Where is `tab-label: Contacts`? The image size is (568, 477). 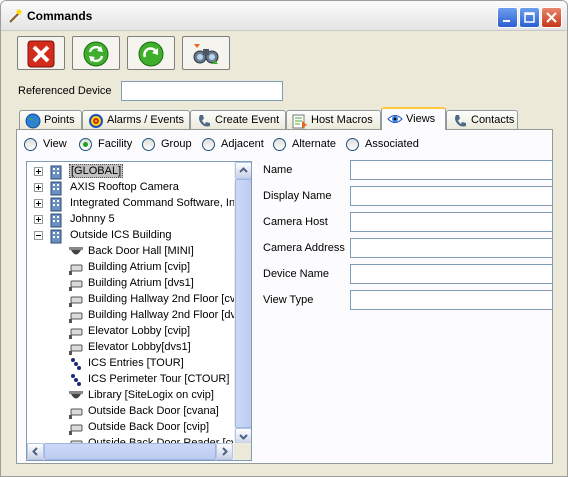 tab-label: Contacts is located at coordinates (493, 120).